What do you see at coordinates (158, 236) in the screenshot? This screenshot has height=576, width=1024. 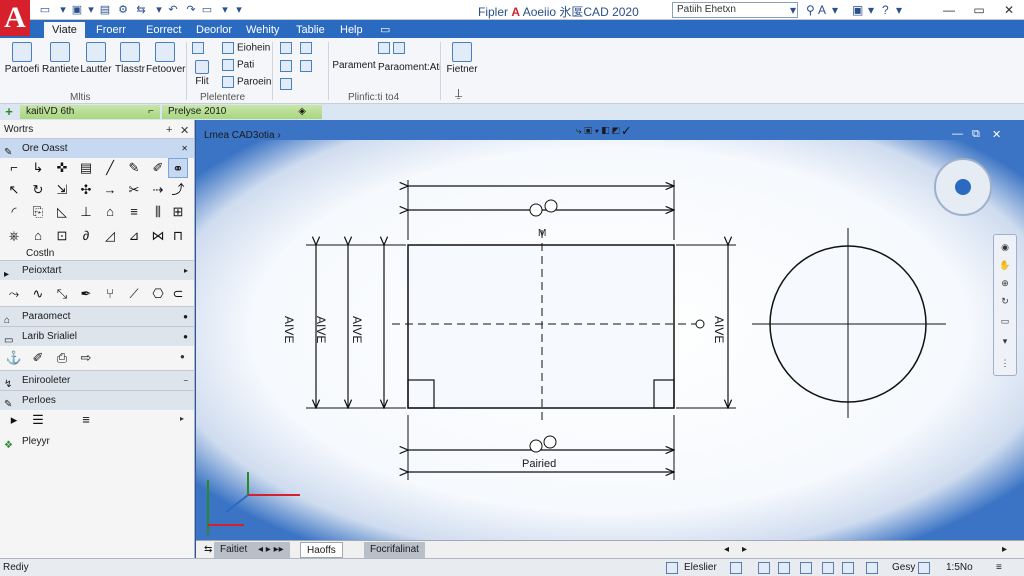 I see `join-tool-icon: ⋈` at bounding box center [158, 236].